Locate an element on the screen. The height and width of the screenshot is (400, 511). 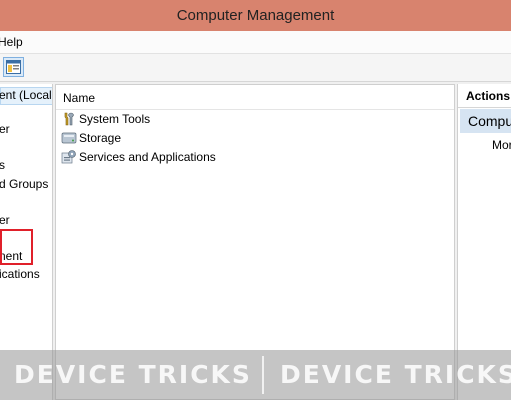
tree-item-local-users-and-groups: d Groups is located at coordinates (24, 184).